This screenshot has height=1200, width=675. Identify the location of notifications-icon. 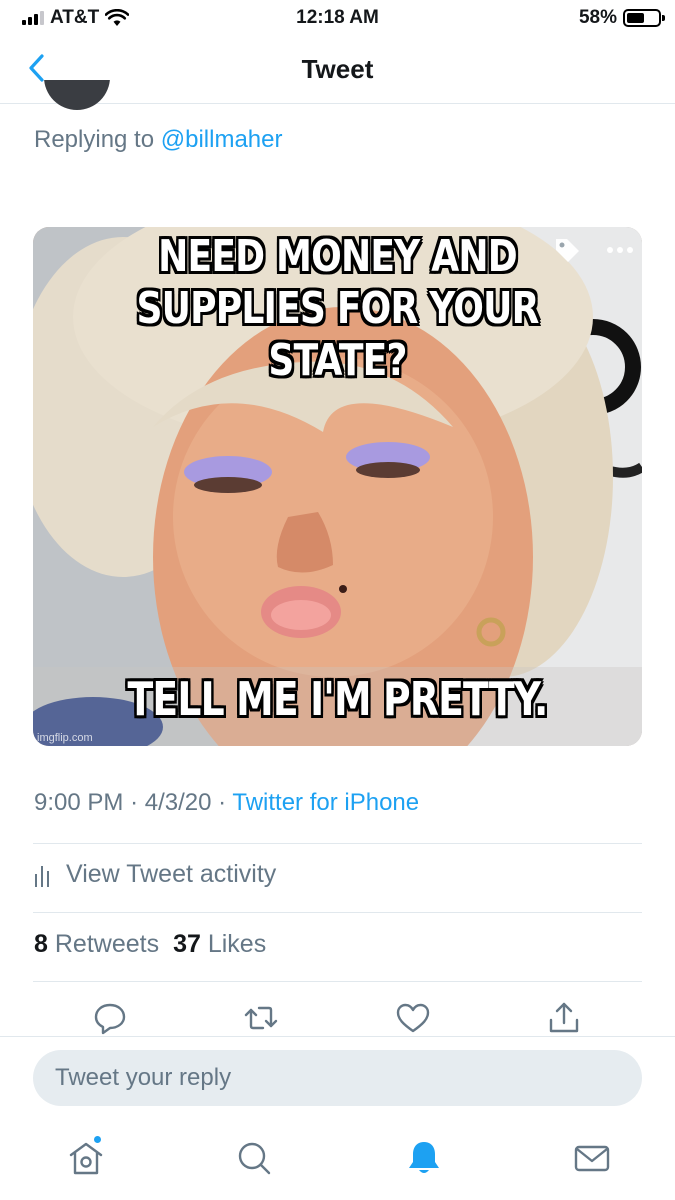
(424, 1157).